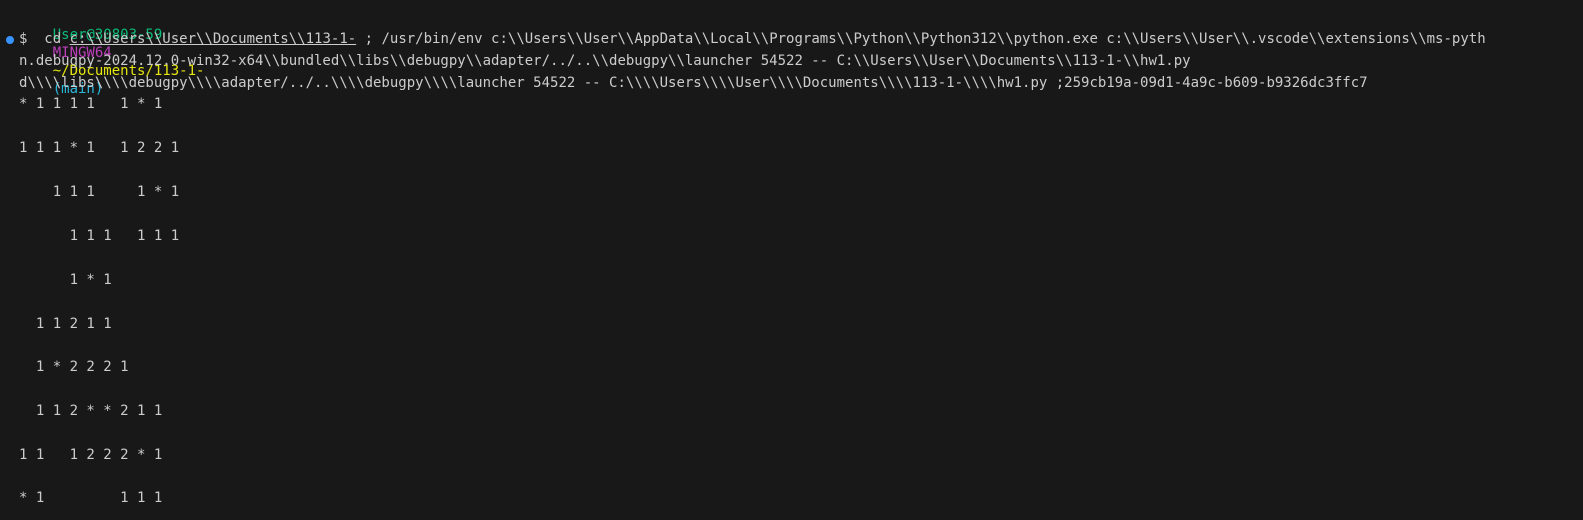  What do you see at coordinates (91, 104) in the screenshot?
I see `output-row: * 1 1 1 1 1 * 1` at bounding box center [91, 104].